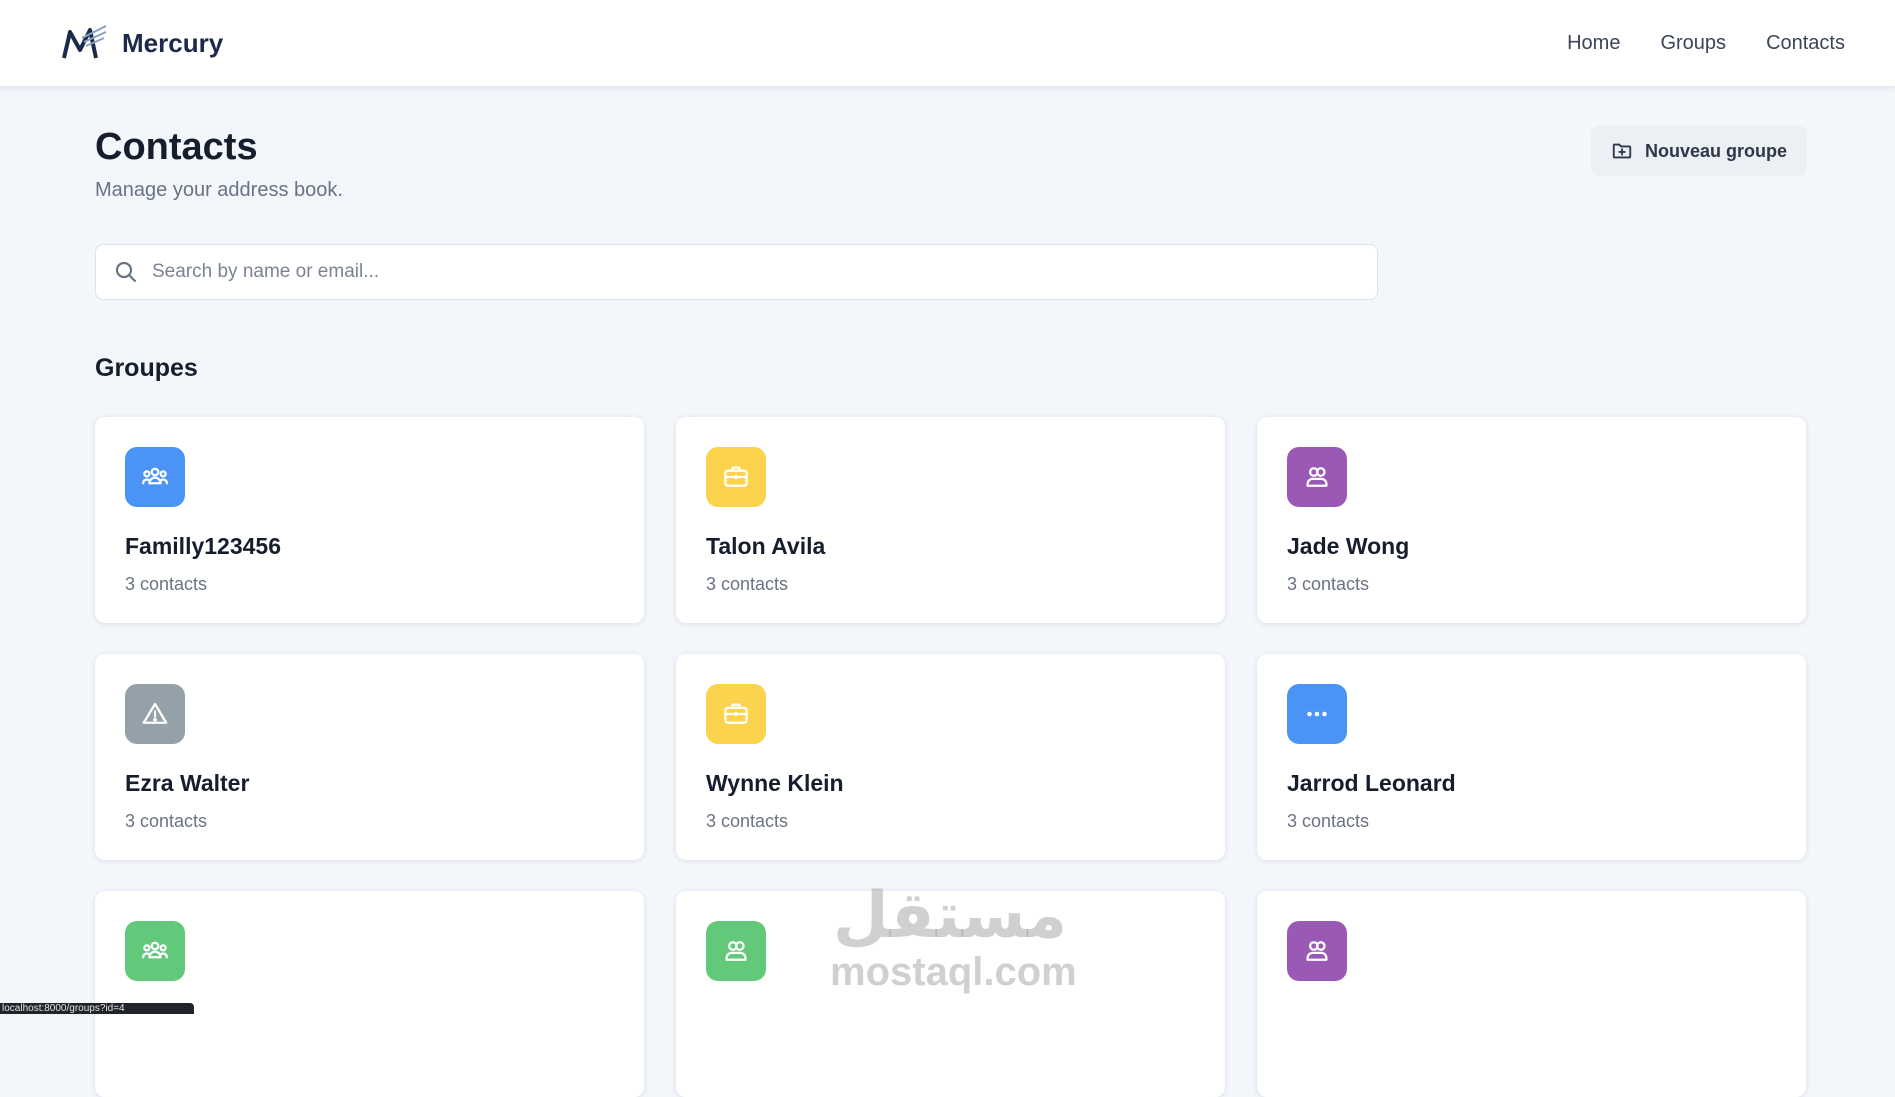 The width and height of the screenshot is (1895, 1097). What do you see at coordinates (950, 520) in the screenshot?
I see `group-card: Talon Avila 3 contacts` at bounding box center [950, 520].